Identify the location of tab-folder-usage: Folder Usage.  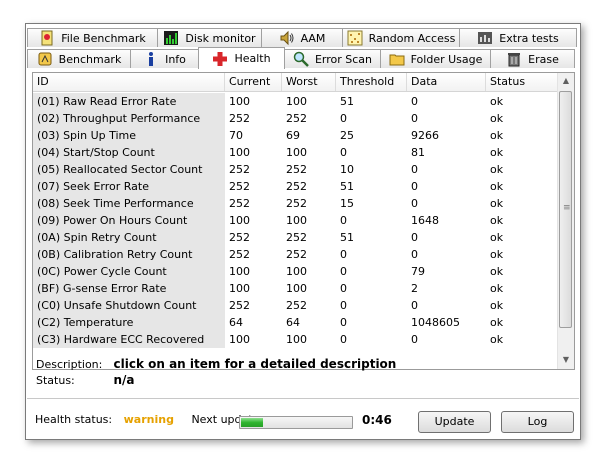
(435, 58).